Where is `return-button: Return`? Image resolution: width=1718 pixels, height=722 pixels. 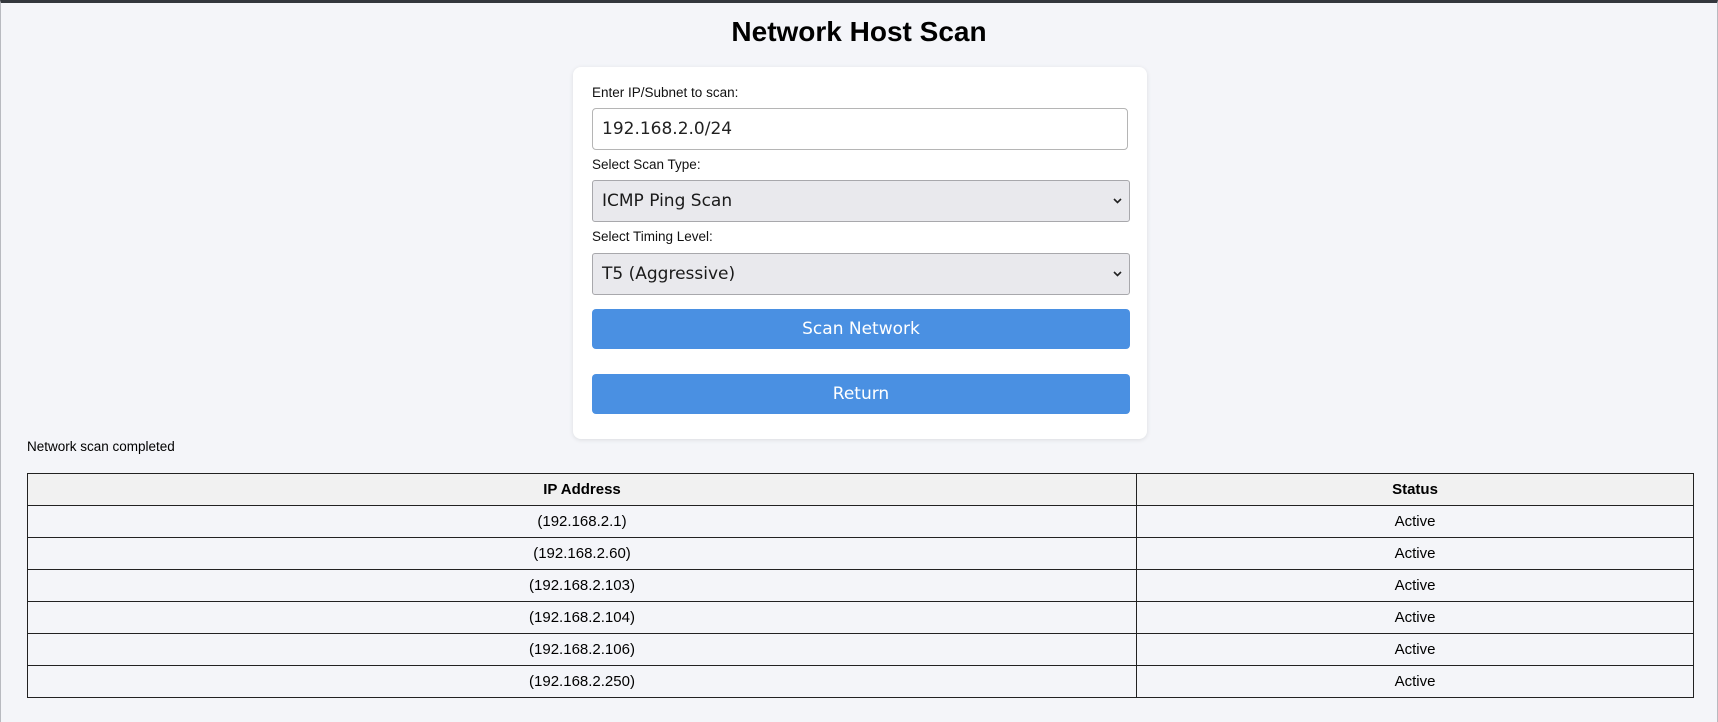 return-button: Return is located at coordinates (861, 394).